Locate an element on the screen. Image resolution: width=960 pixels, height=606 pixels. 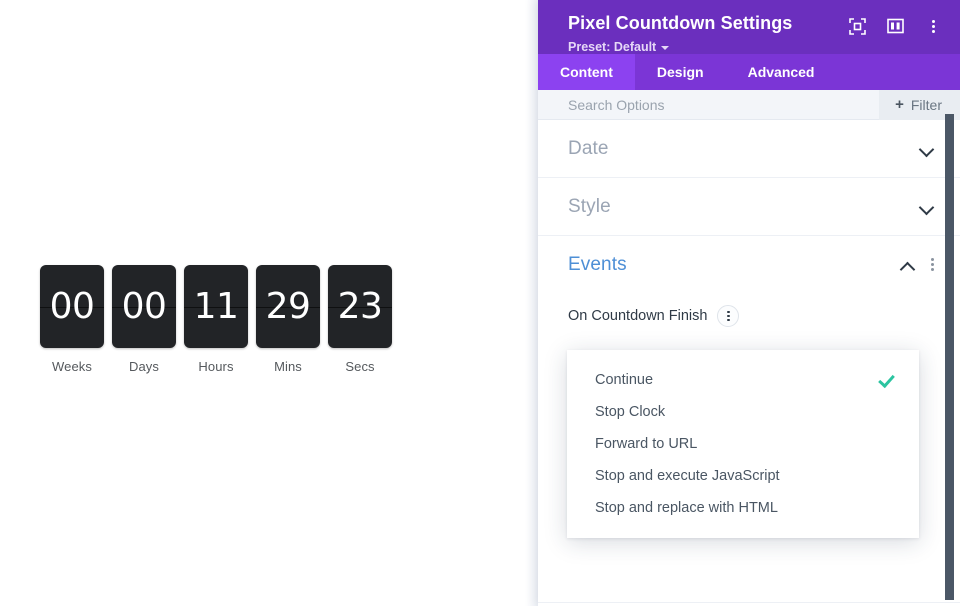
dropdown-option-stop-and-execute-javascript: Stop and execute JavaScript is located at coordinates (743, 476).